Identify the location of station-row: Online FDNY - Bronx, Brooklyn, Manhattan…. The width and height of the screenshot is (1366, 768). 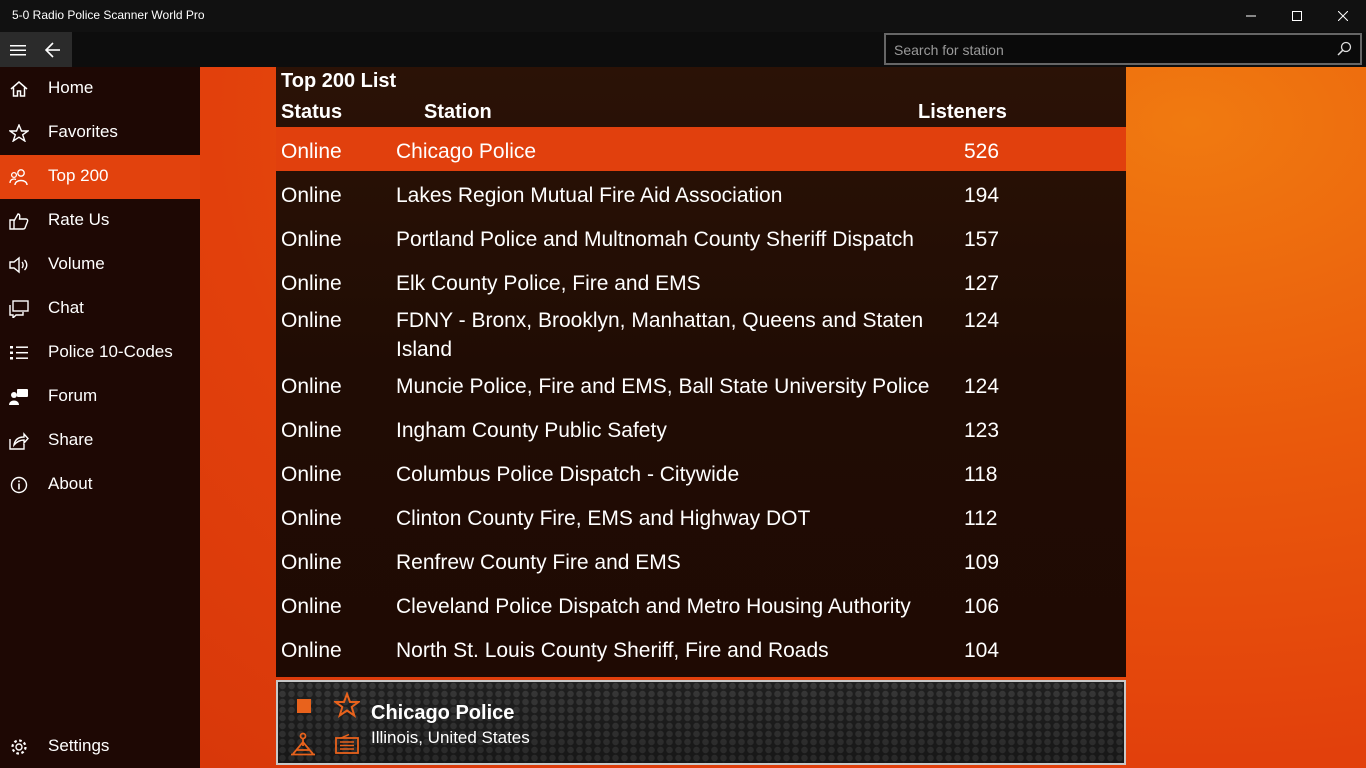
(701, 329).